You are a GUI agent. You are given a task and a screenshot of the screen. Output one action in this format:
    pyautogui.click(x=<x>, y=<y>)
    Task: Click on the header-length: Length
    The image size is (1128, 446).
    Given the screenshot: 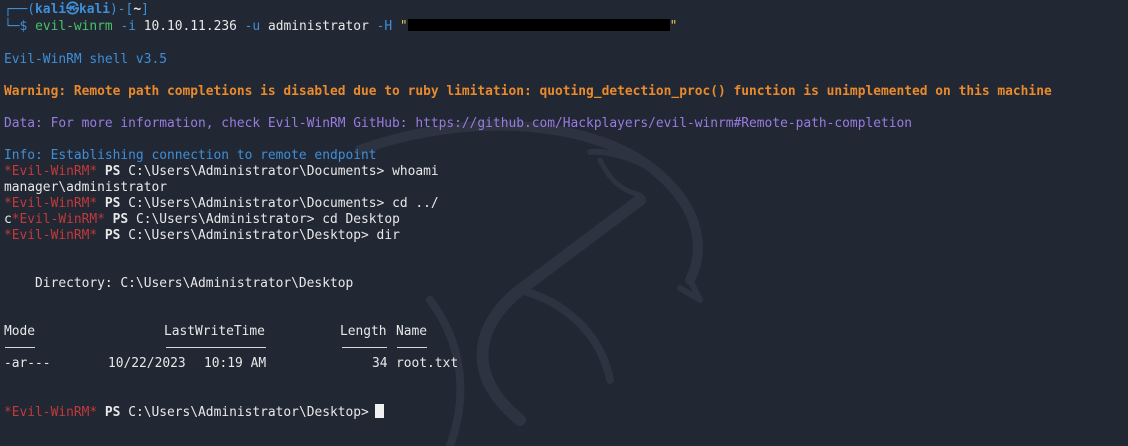 What is the action you would take?
    pyautogui.click(x=363, y=331)
    